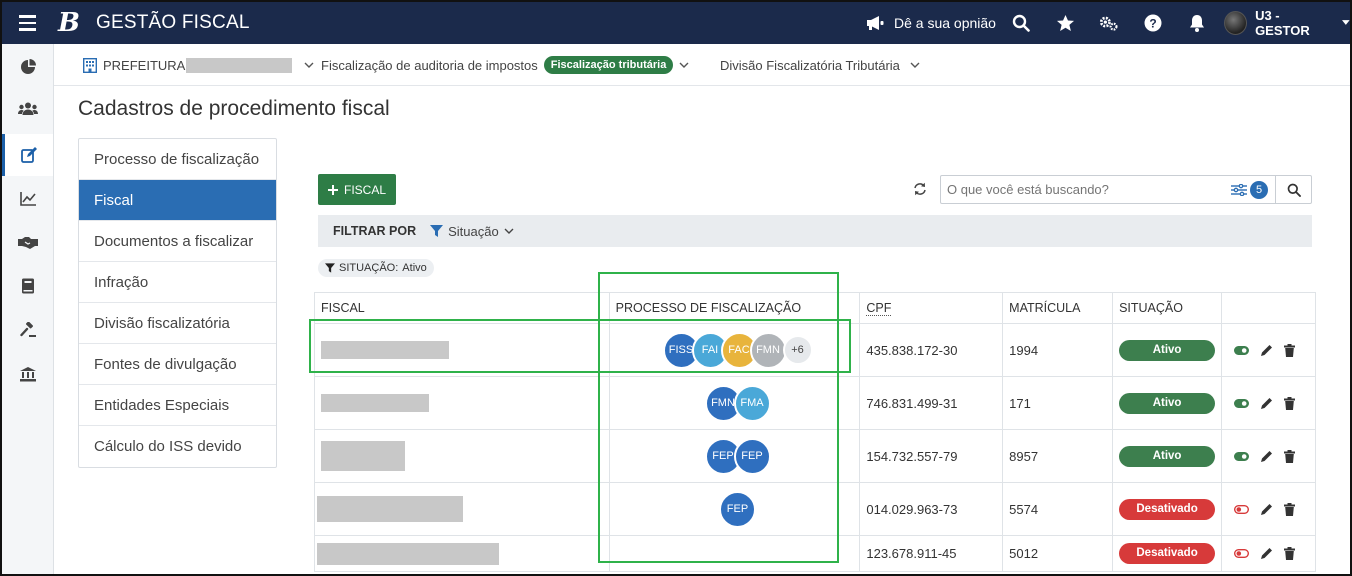 The width and height of the screenshot is (1352, 576). What do you see at coordinates (369, 268) in the screenshot?
I see `chip-key: SITUAÇÃO:` at bounding box center [369, 268].